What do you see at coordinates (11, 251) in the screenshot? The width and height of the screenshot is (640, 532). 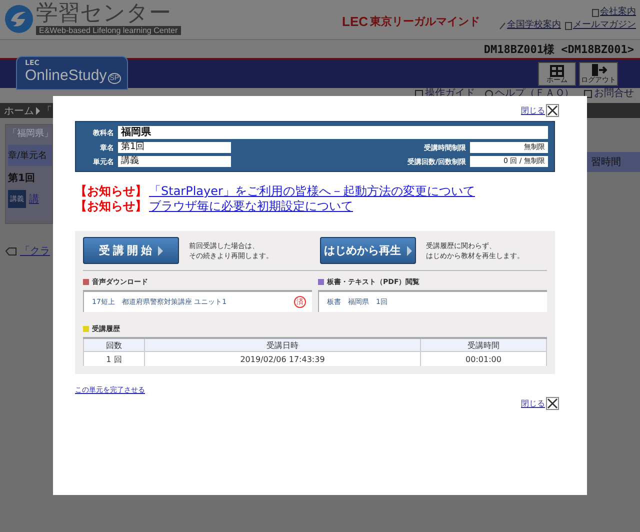 I see `tag-icon` at bounding box center [11, 251].